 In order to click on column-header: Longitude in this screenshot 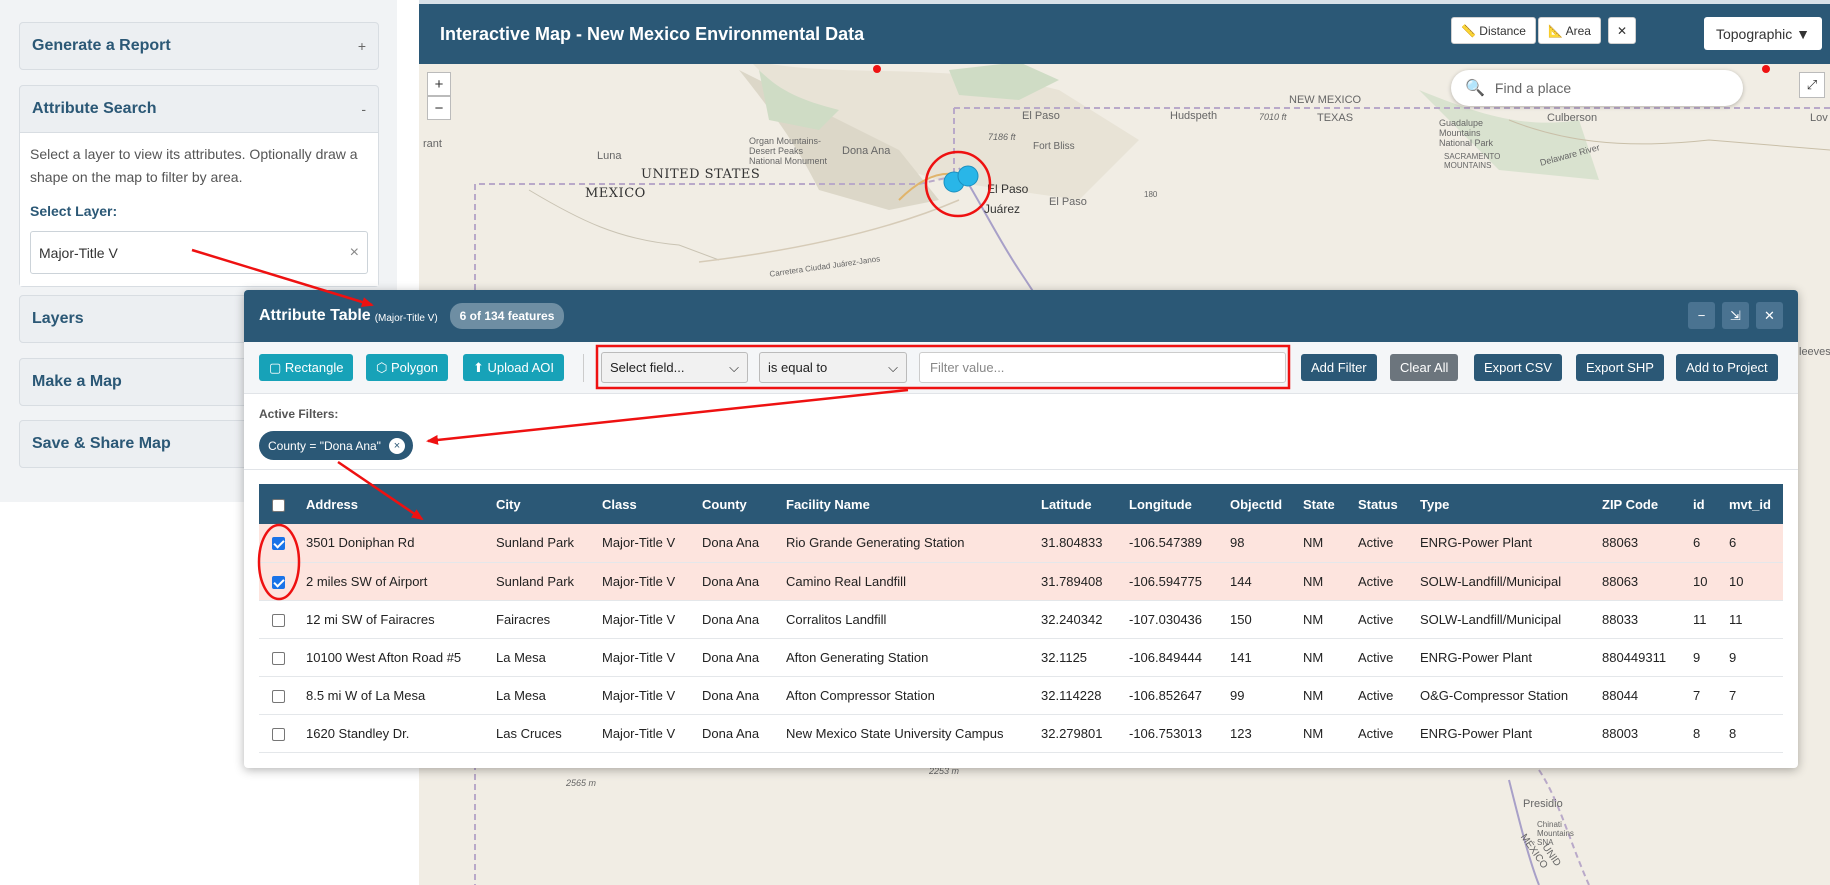, I will do `click(1174, 504)`.